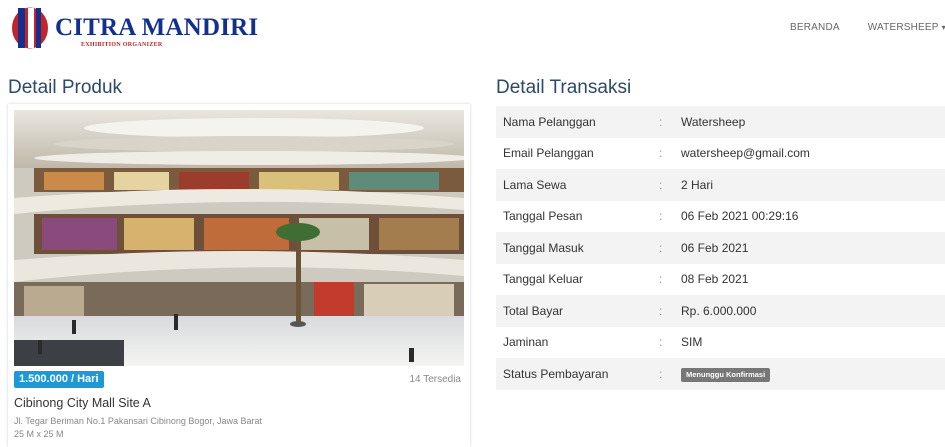 This screenshot has width=945, height=447. What do you see at coordinates (157, 27) in the screenshot?
I see `brand-title: CITRA MANDIRI` at bounding box center [157, 27].